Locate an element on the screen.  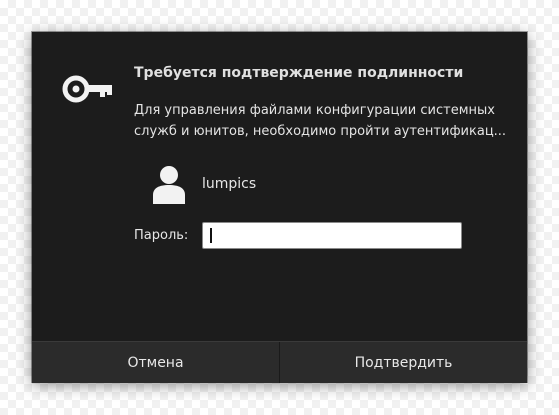
password-label: Пароль: is located at coordinates (161, 235).